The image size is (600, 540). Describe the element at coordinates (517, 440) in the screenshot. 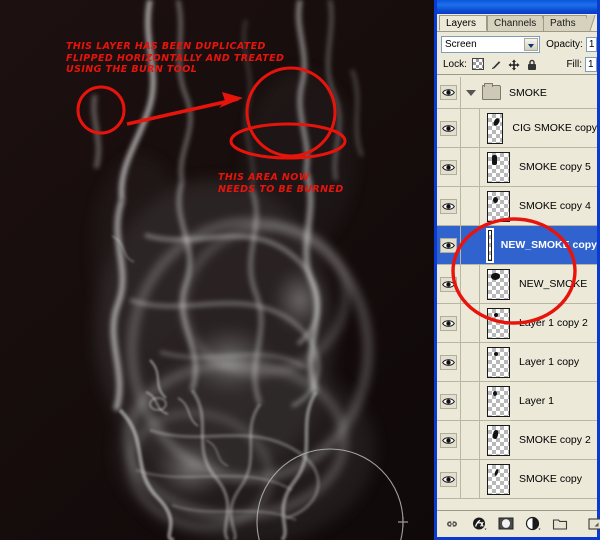

I see `layer-row: SMOKE copy 2` at that location.